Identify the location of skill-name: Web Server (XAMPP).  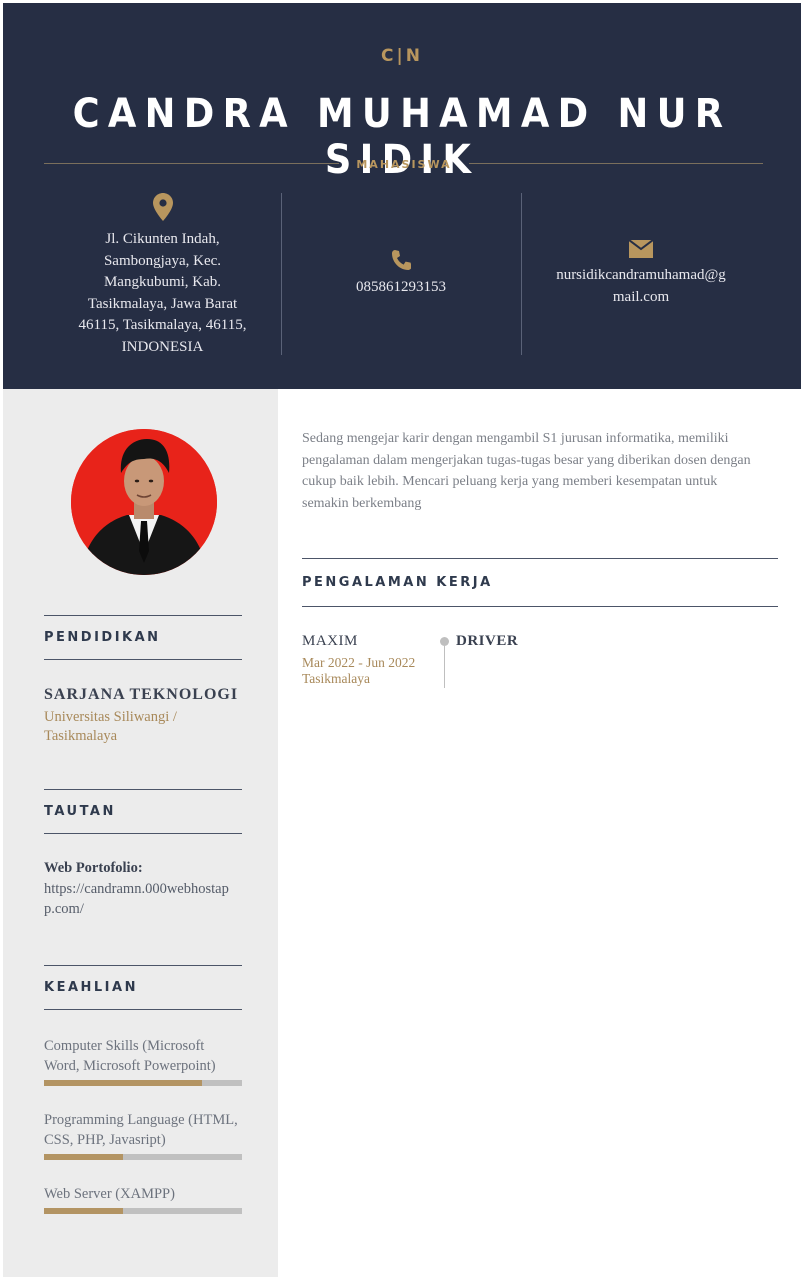
(143, 1194).